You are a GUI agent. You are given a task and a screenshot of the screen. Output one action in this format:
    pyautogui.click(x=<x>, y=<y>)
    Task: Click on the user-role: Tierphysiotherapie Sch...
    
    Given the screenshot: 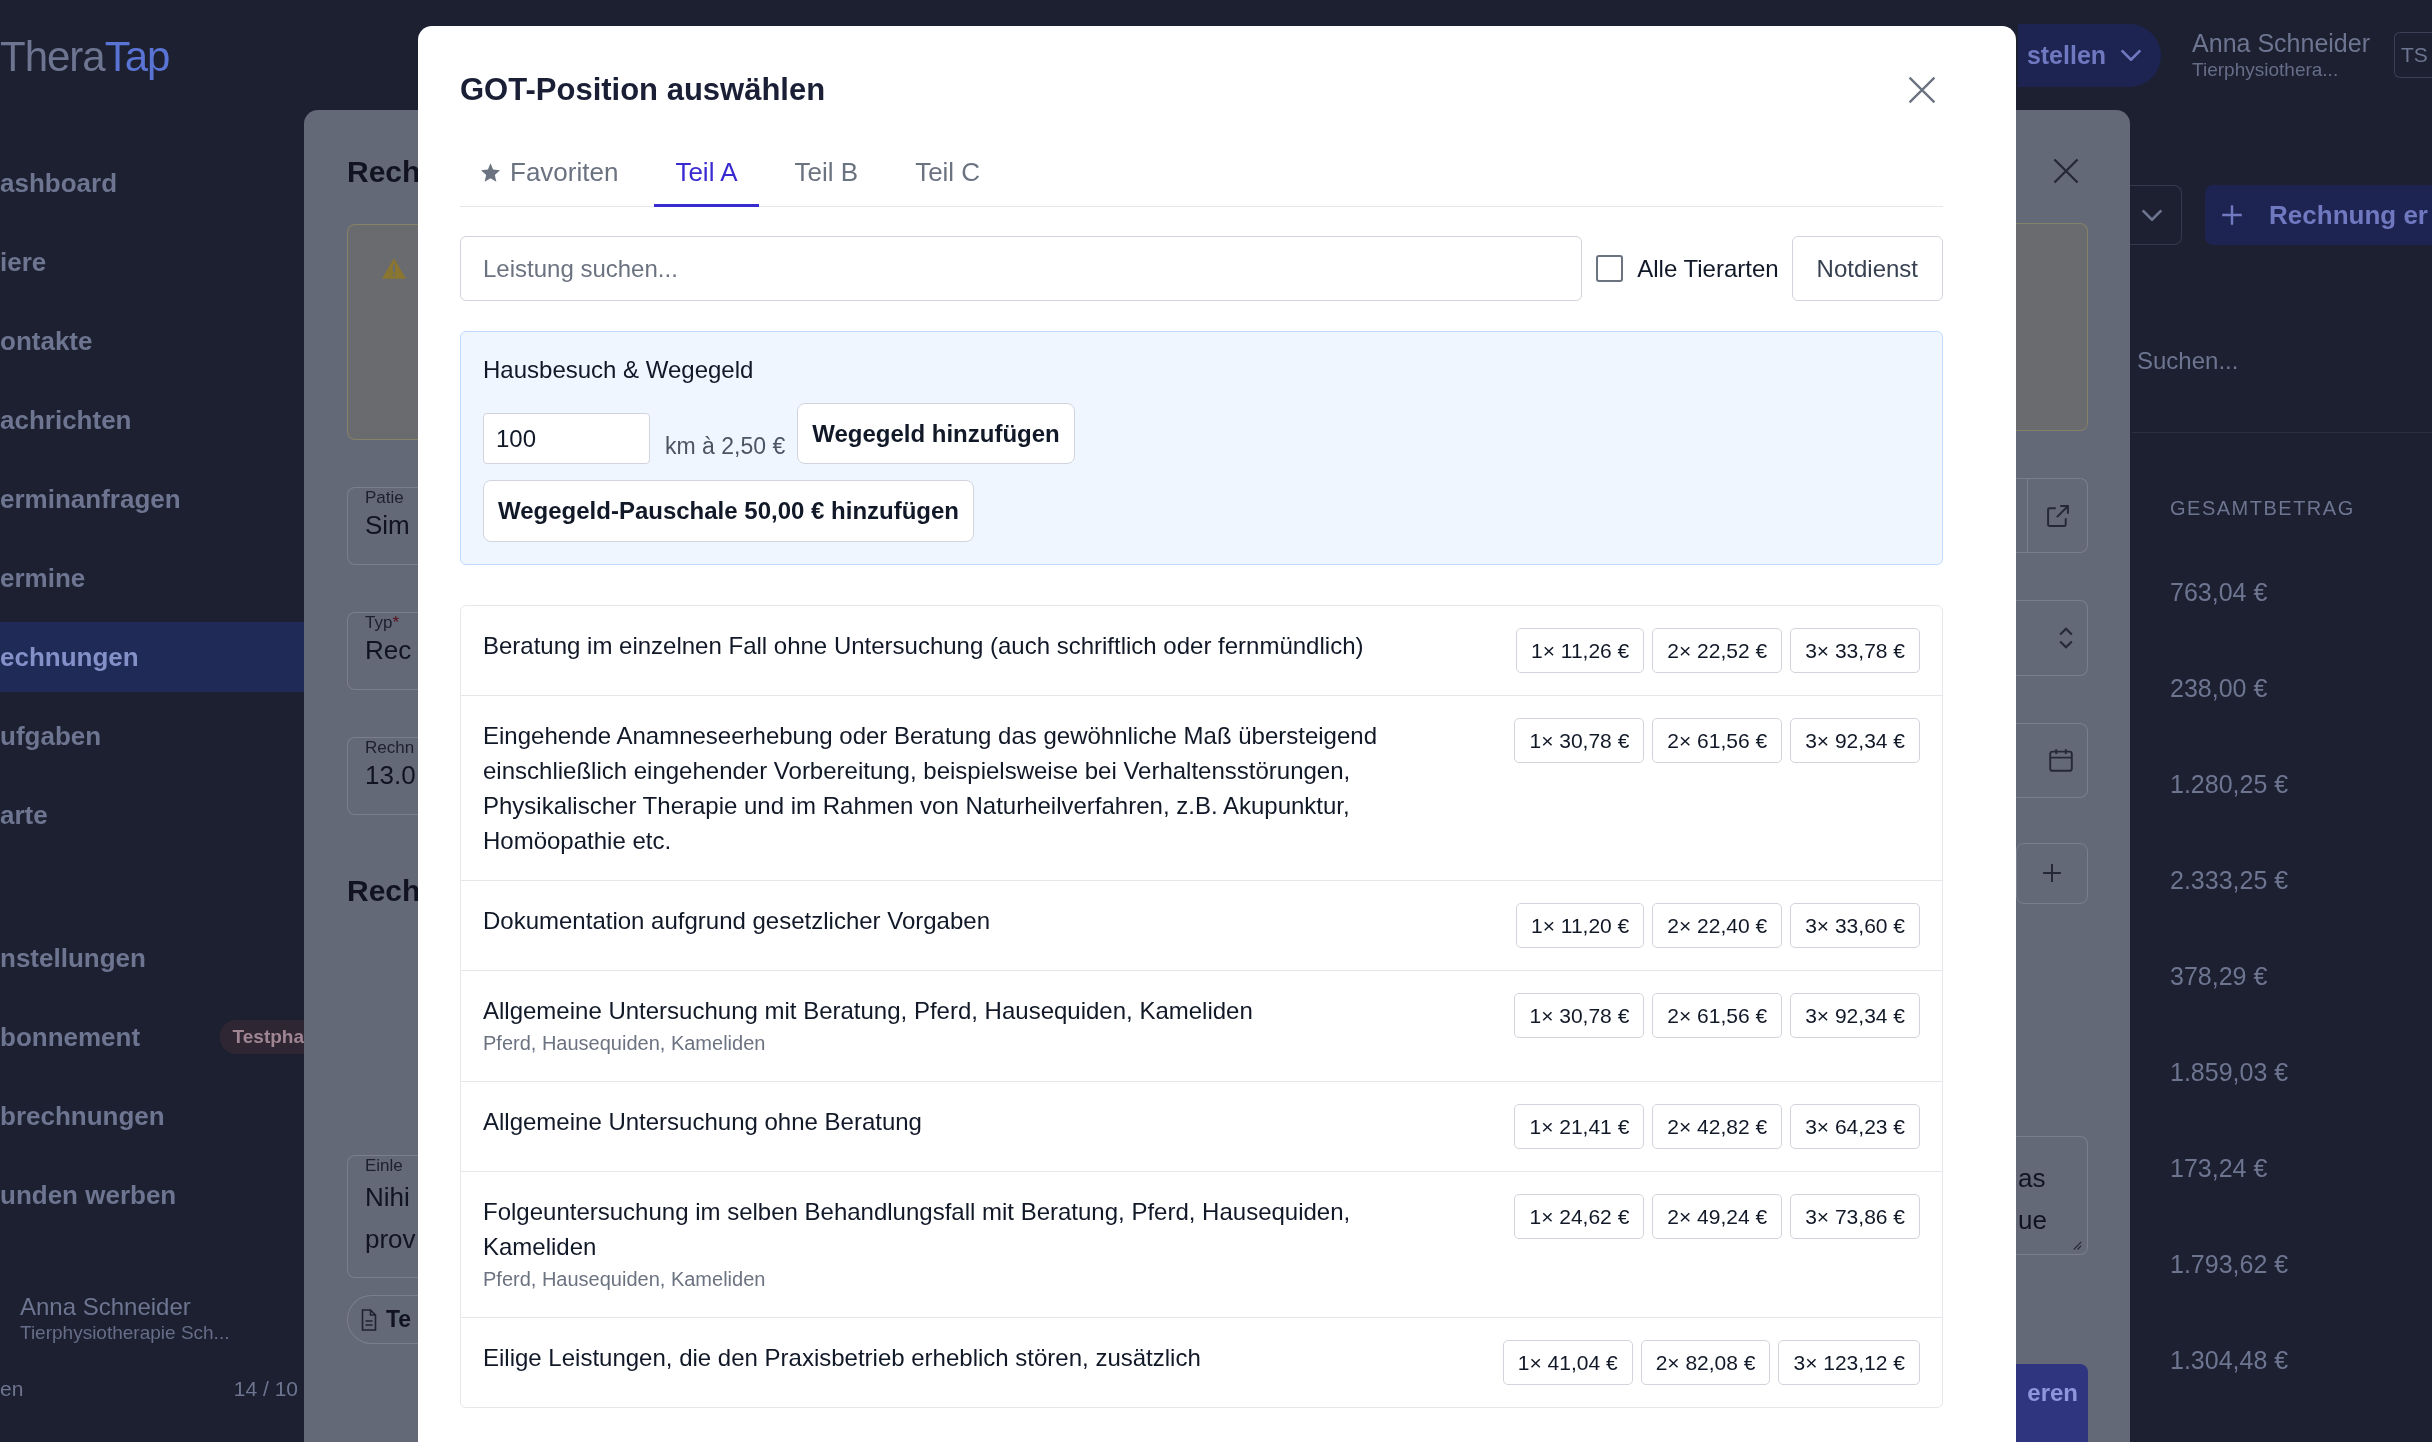 What is the action you would take?
    pyautogui.click(x=125, y=1333)
    